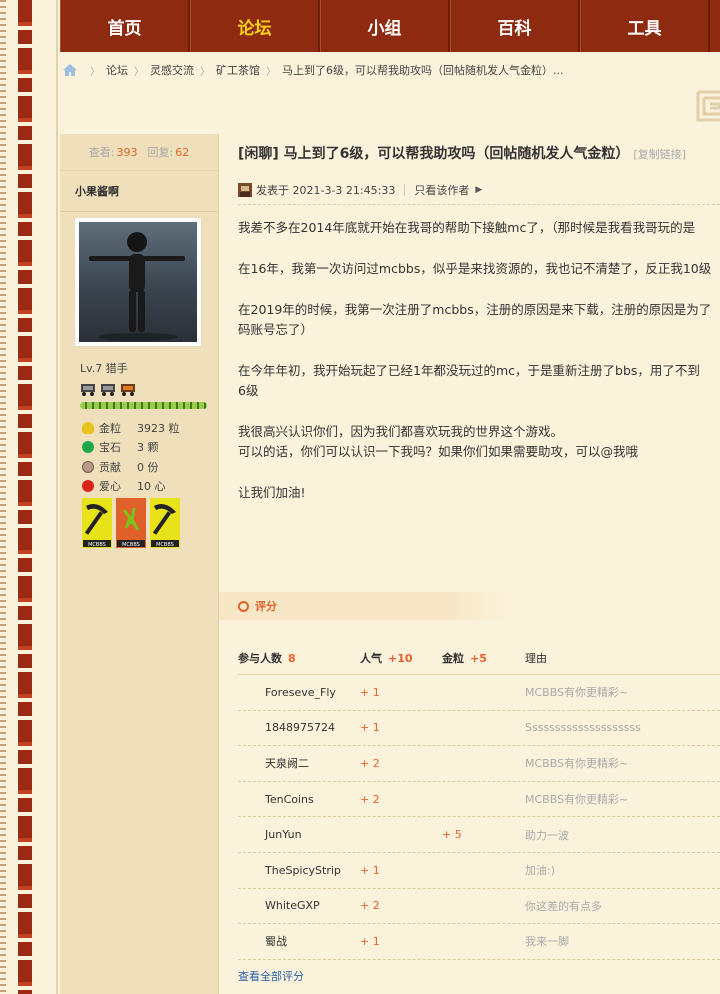 The image size is (720, 994). Describe the element at coordinates (479, 190) in the screenshot. I see `triangle-right-icon: ▶` at that location.